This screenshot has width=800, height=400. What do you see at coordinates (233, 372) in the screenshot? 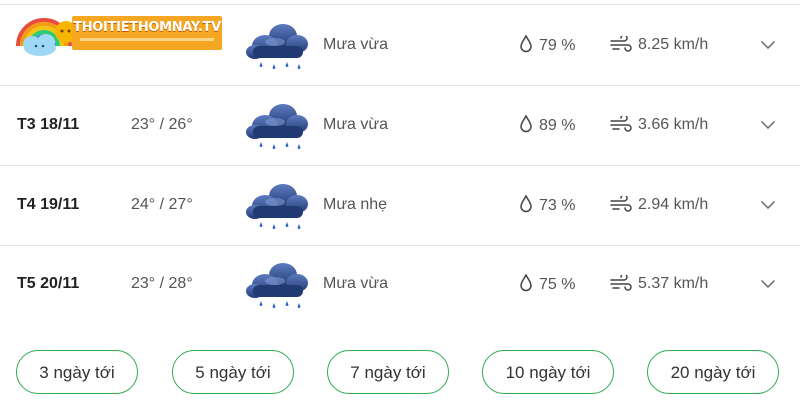
I see `range-5-days-button: 5 ngày tới` at bounding box center [233, 372].